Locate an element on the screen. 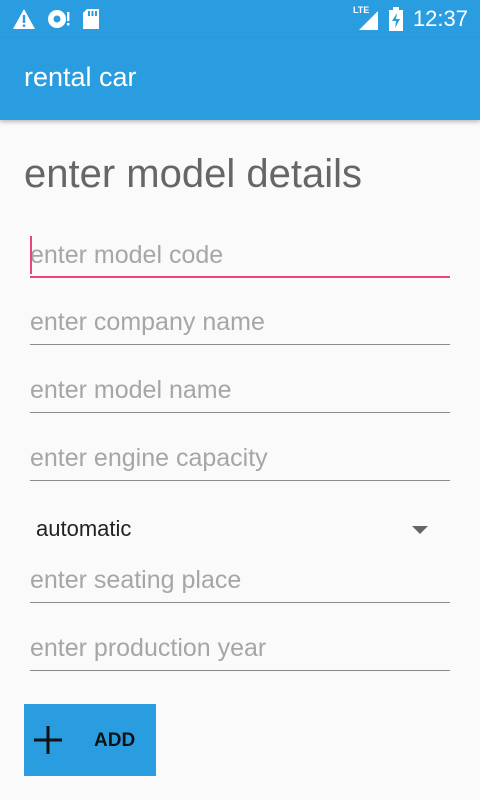  sync-icon is located at coordinates (59, 19).